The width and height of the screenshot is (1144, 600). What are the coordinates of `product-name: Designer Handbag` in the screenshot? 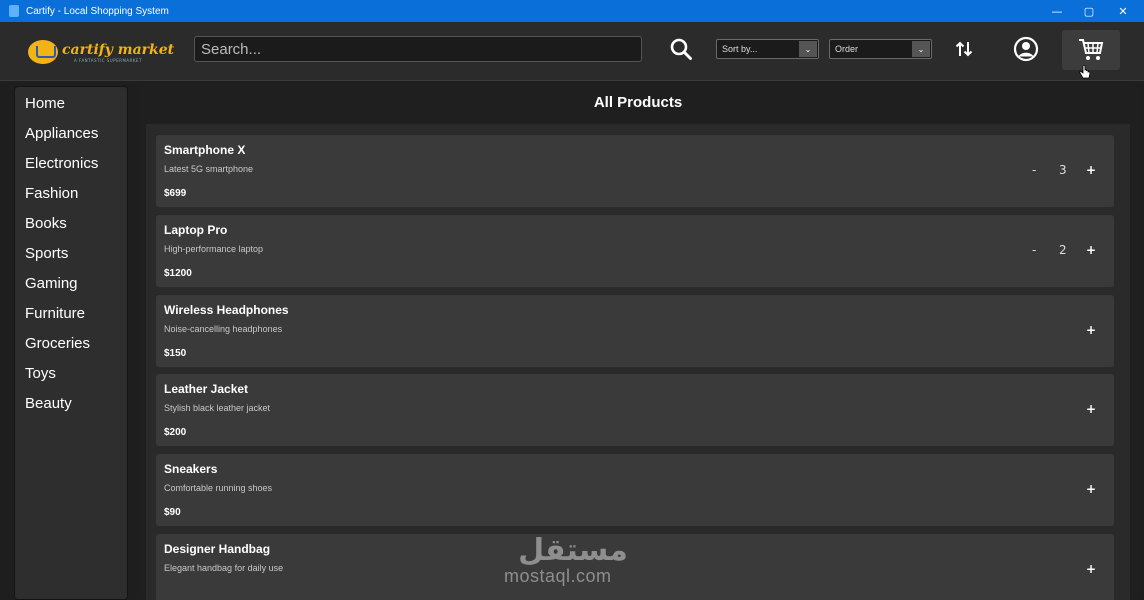 It's located at (217, 549).